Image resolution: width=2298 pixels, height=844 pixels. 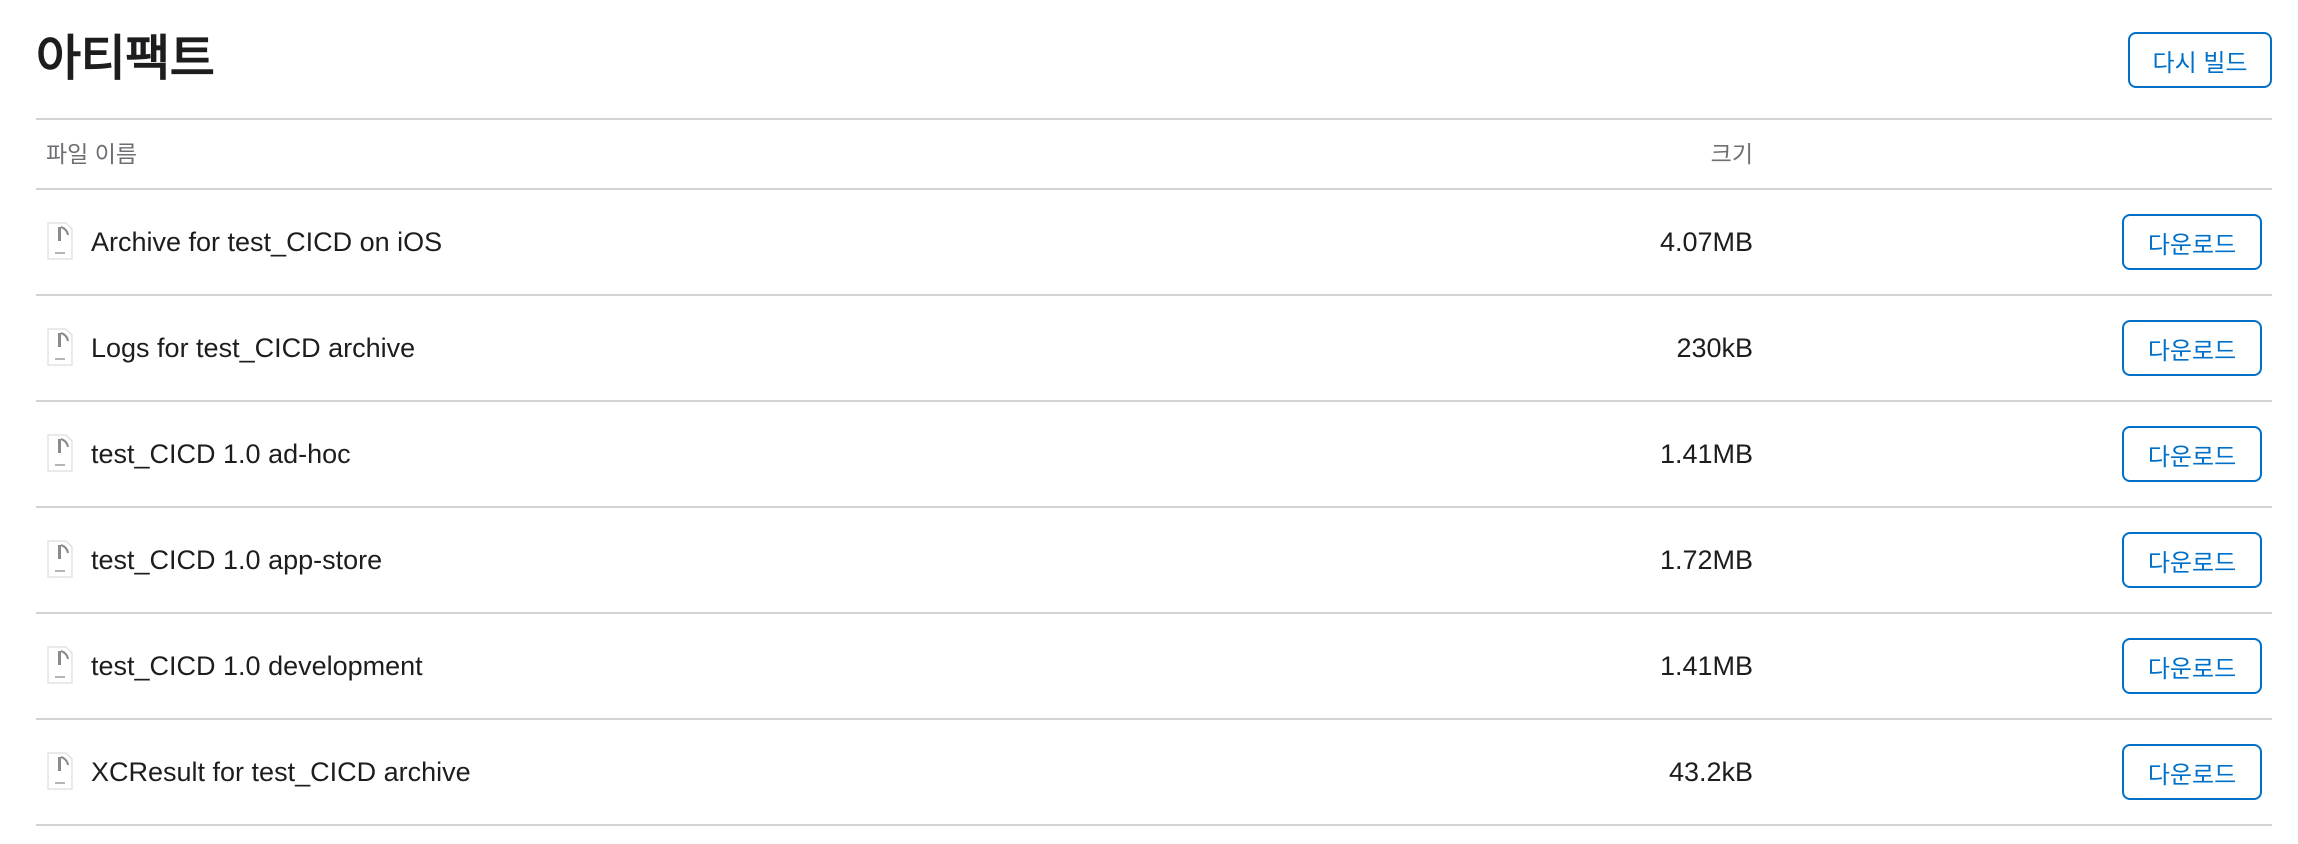 What do you see at coordinates (1154, 561) in the screenshot?
I see `table-row: test_CICD 1.0 app-store 1.72MB 다운로드` at bounding box center [1154, 561].